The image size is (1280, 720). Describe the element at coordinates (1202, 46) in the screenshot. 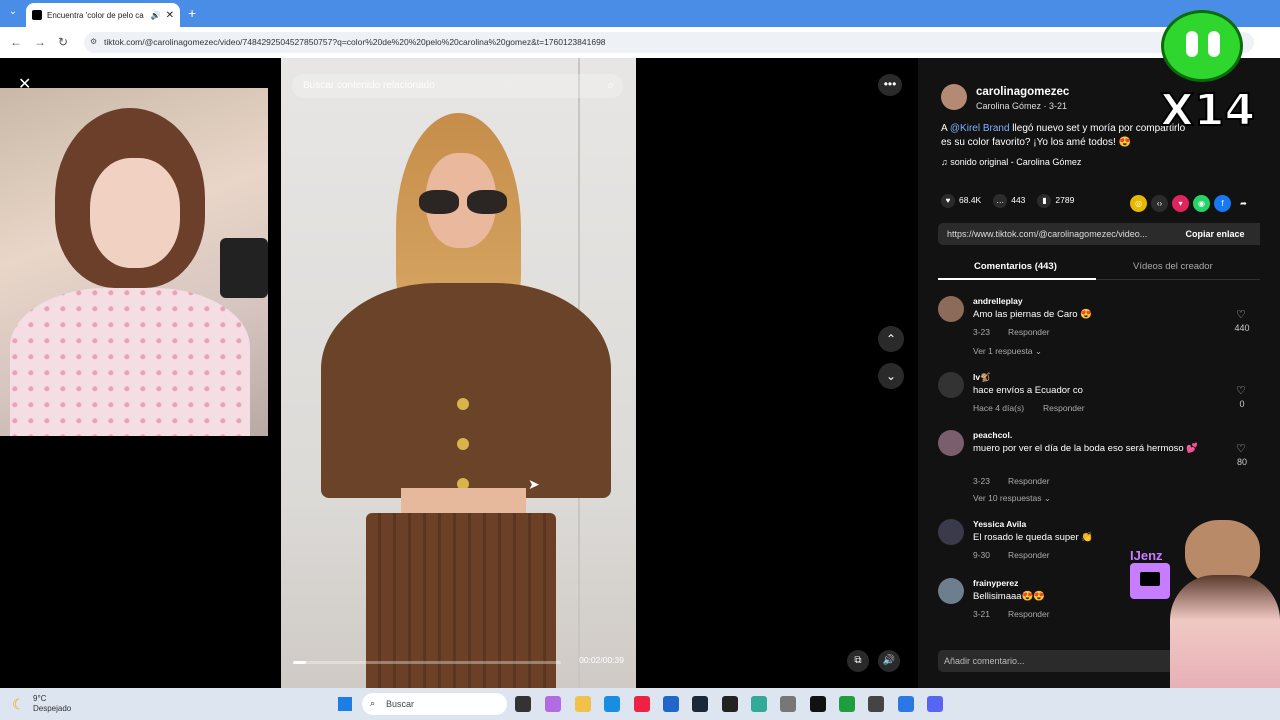

I see `green-face-icon` at that location.